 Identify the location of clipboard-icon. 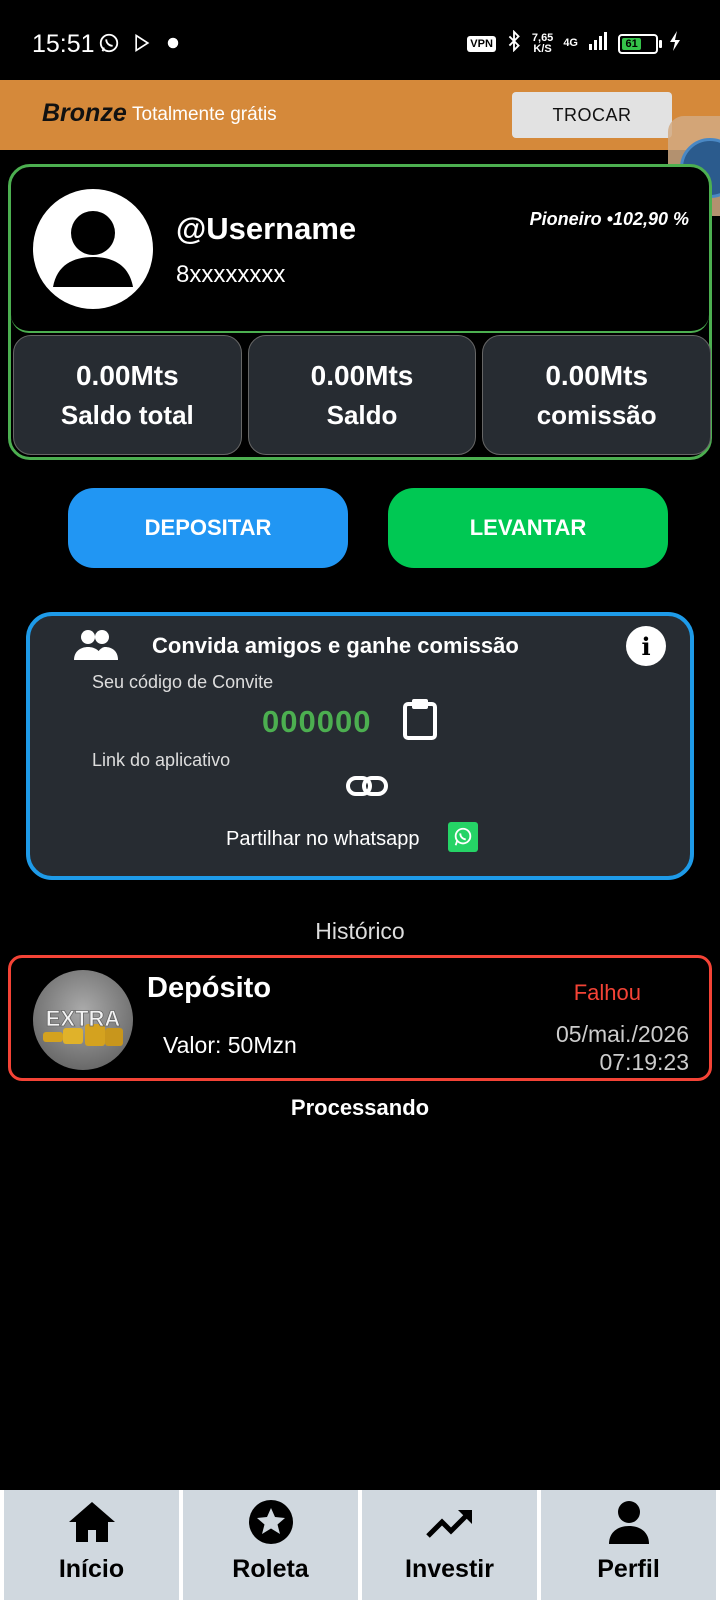
(420, 721).